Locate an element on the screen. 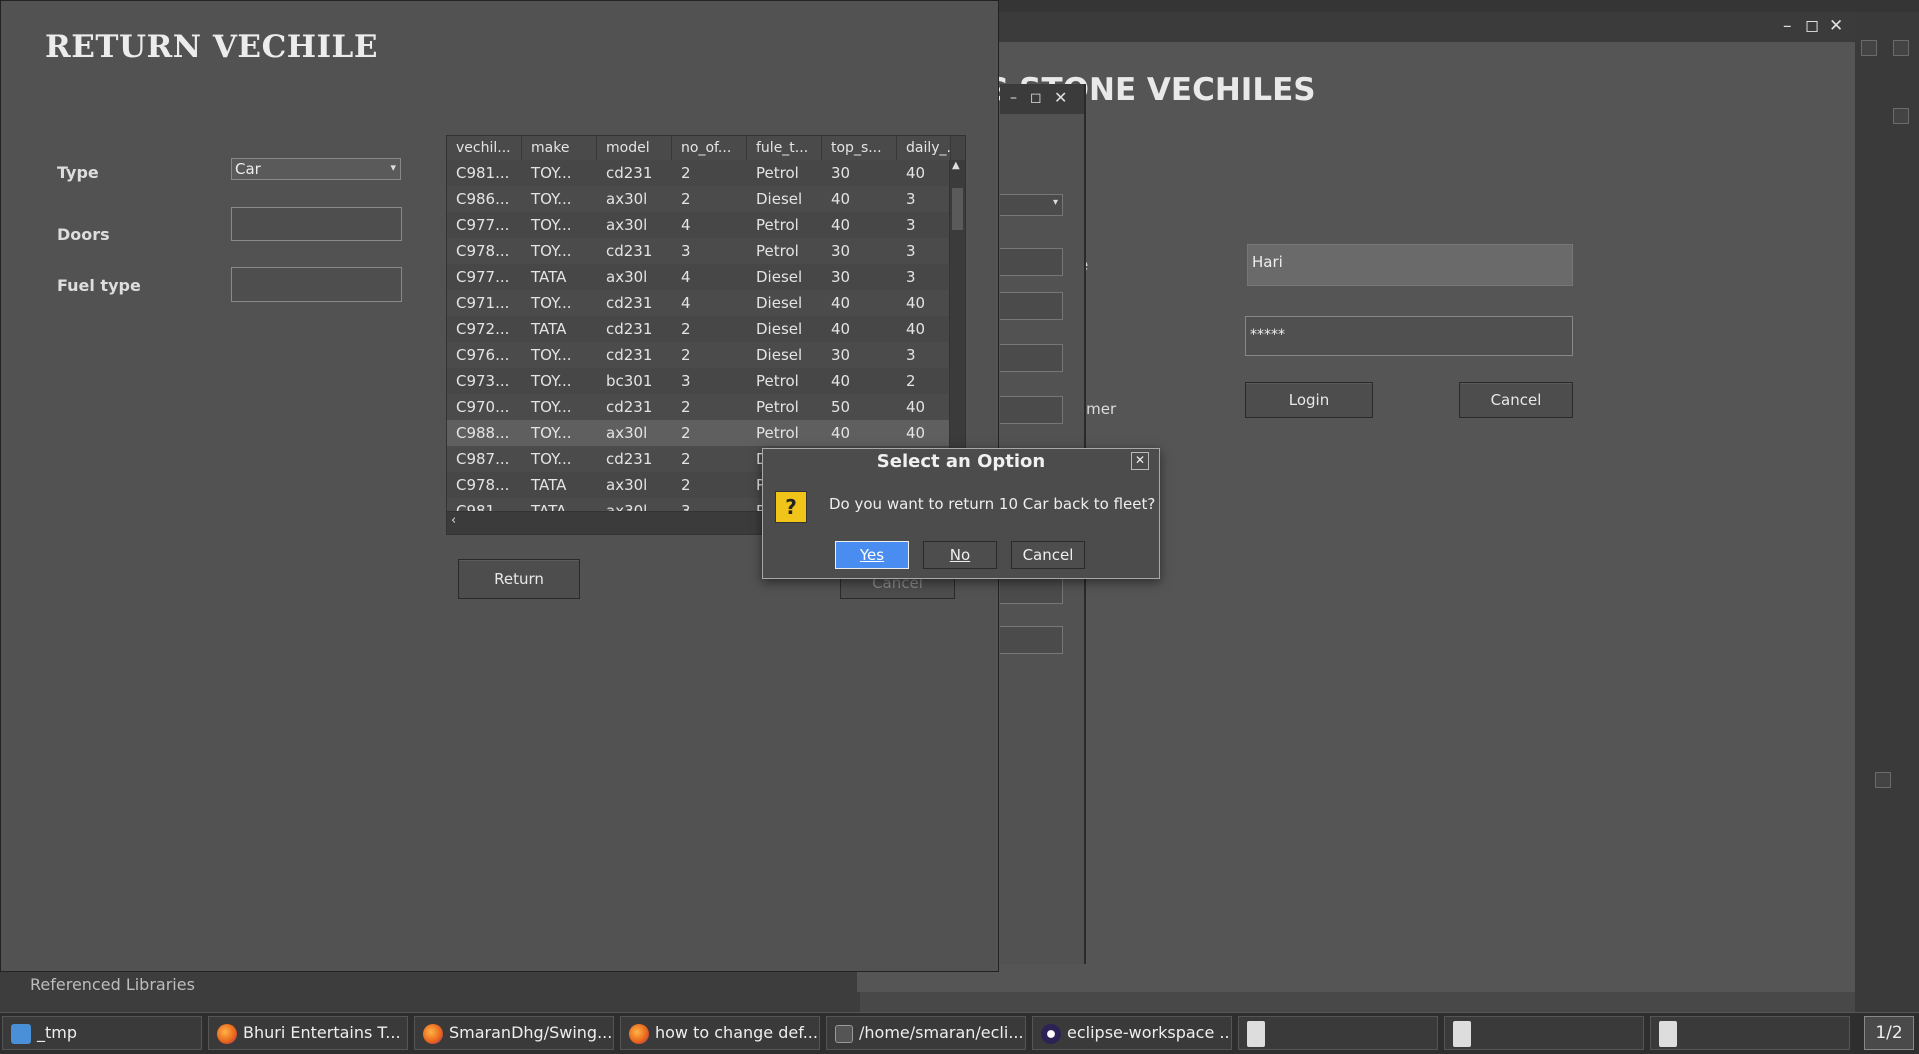 The height and width of the screenshot is (1054, 1919). no-button: No is located at coordinates (960, 555).